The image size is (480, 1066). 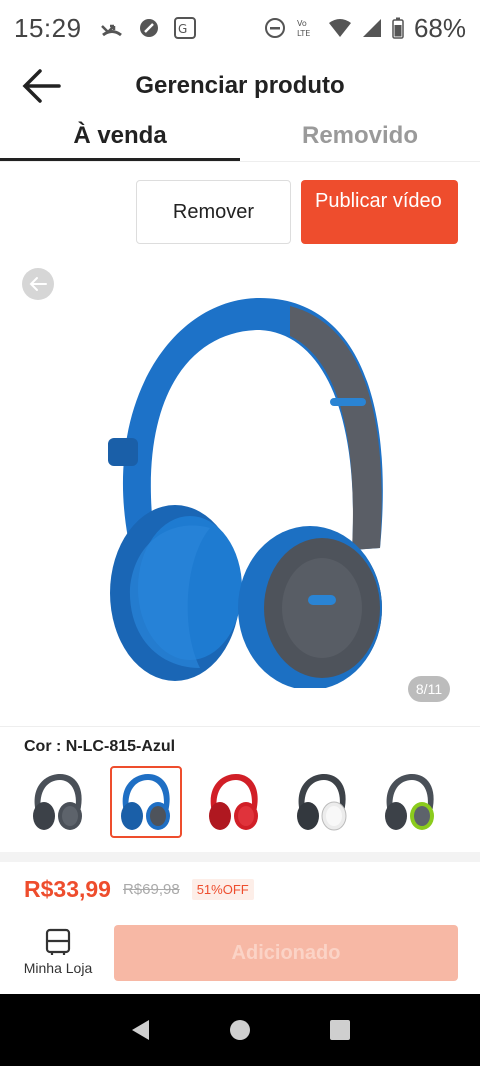 I want to click on tab-bar: À venda Removido, so click(x=240, y=139).